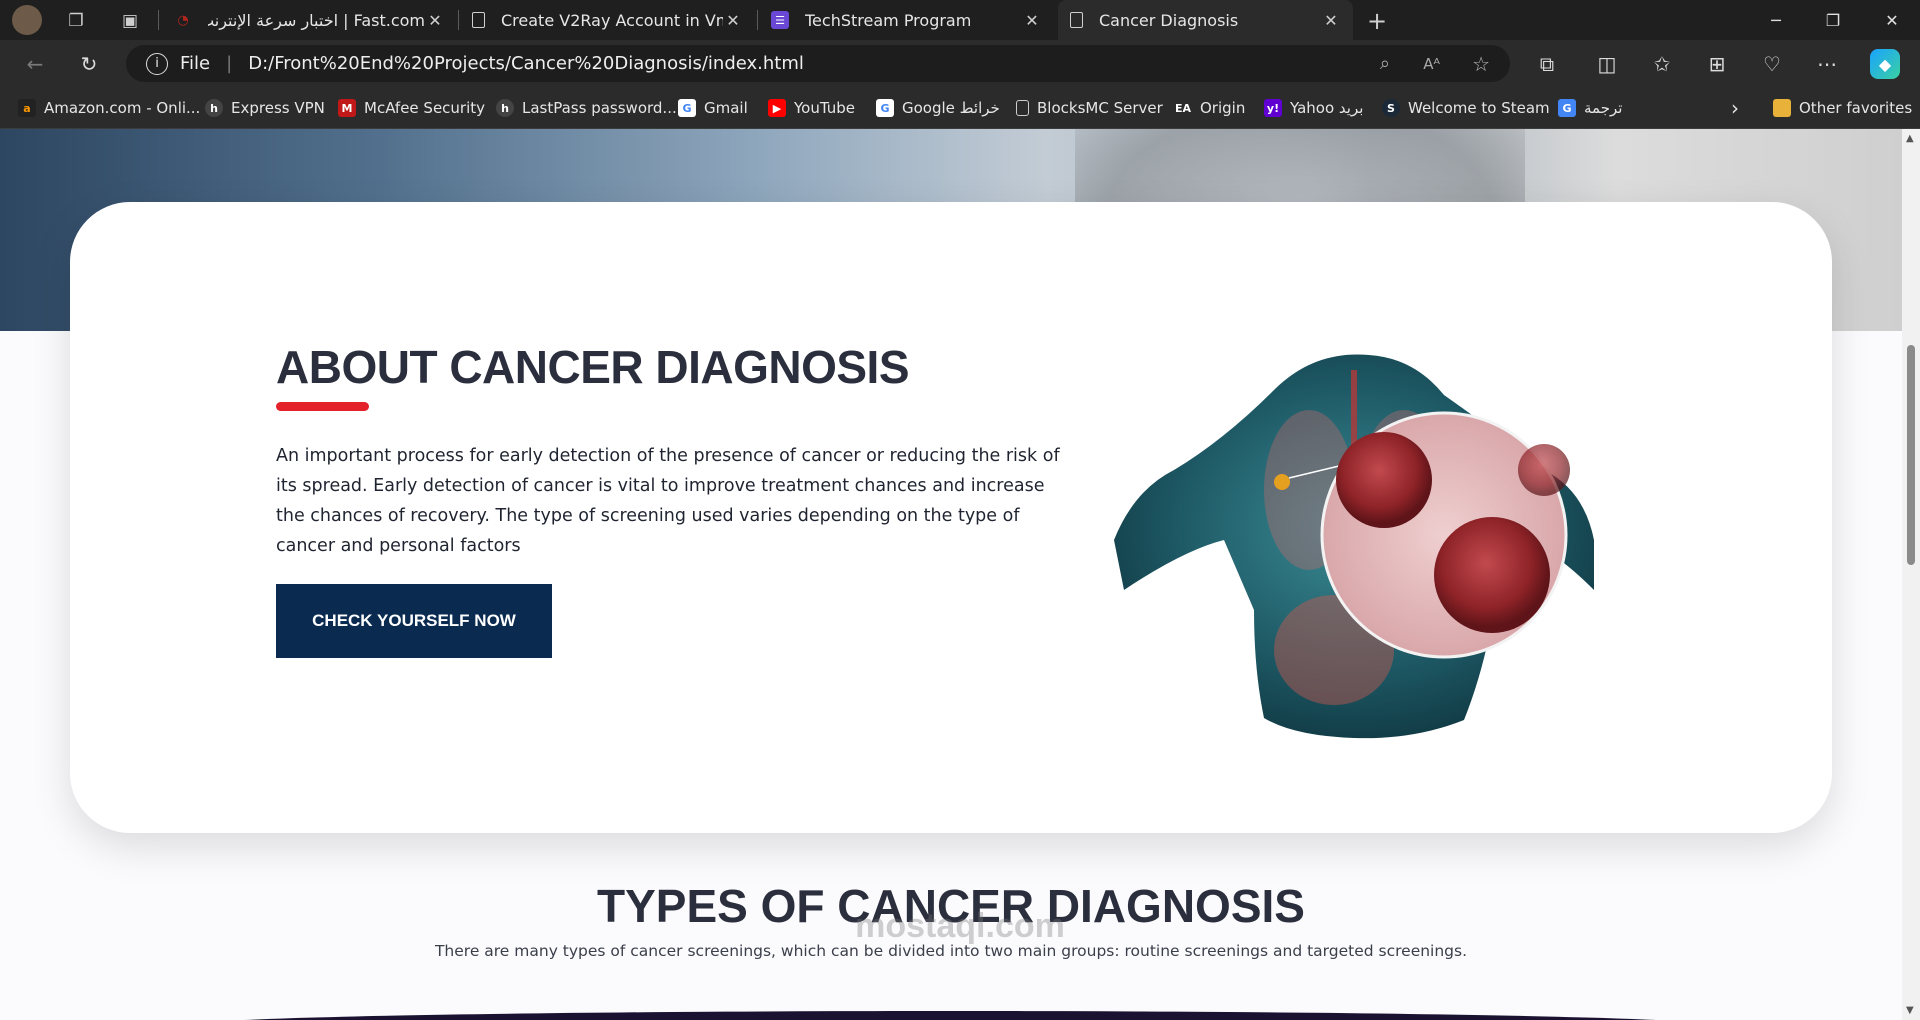 This screenshot has height=1020, width=1920. What do you see at coordinates (1100, 108) in the screenshot?
I see `bookmark-label: BlocksMC Server` at bounding box center [1100, 108].